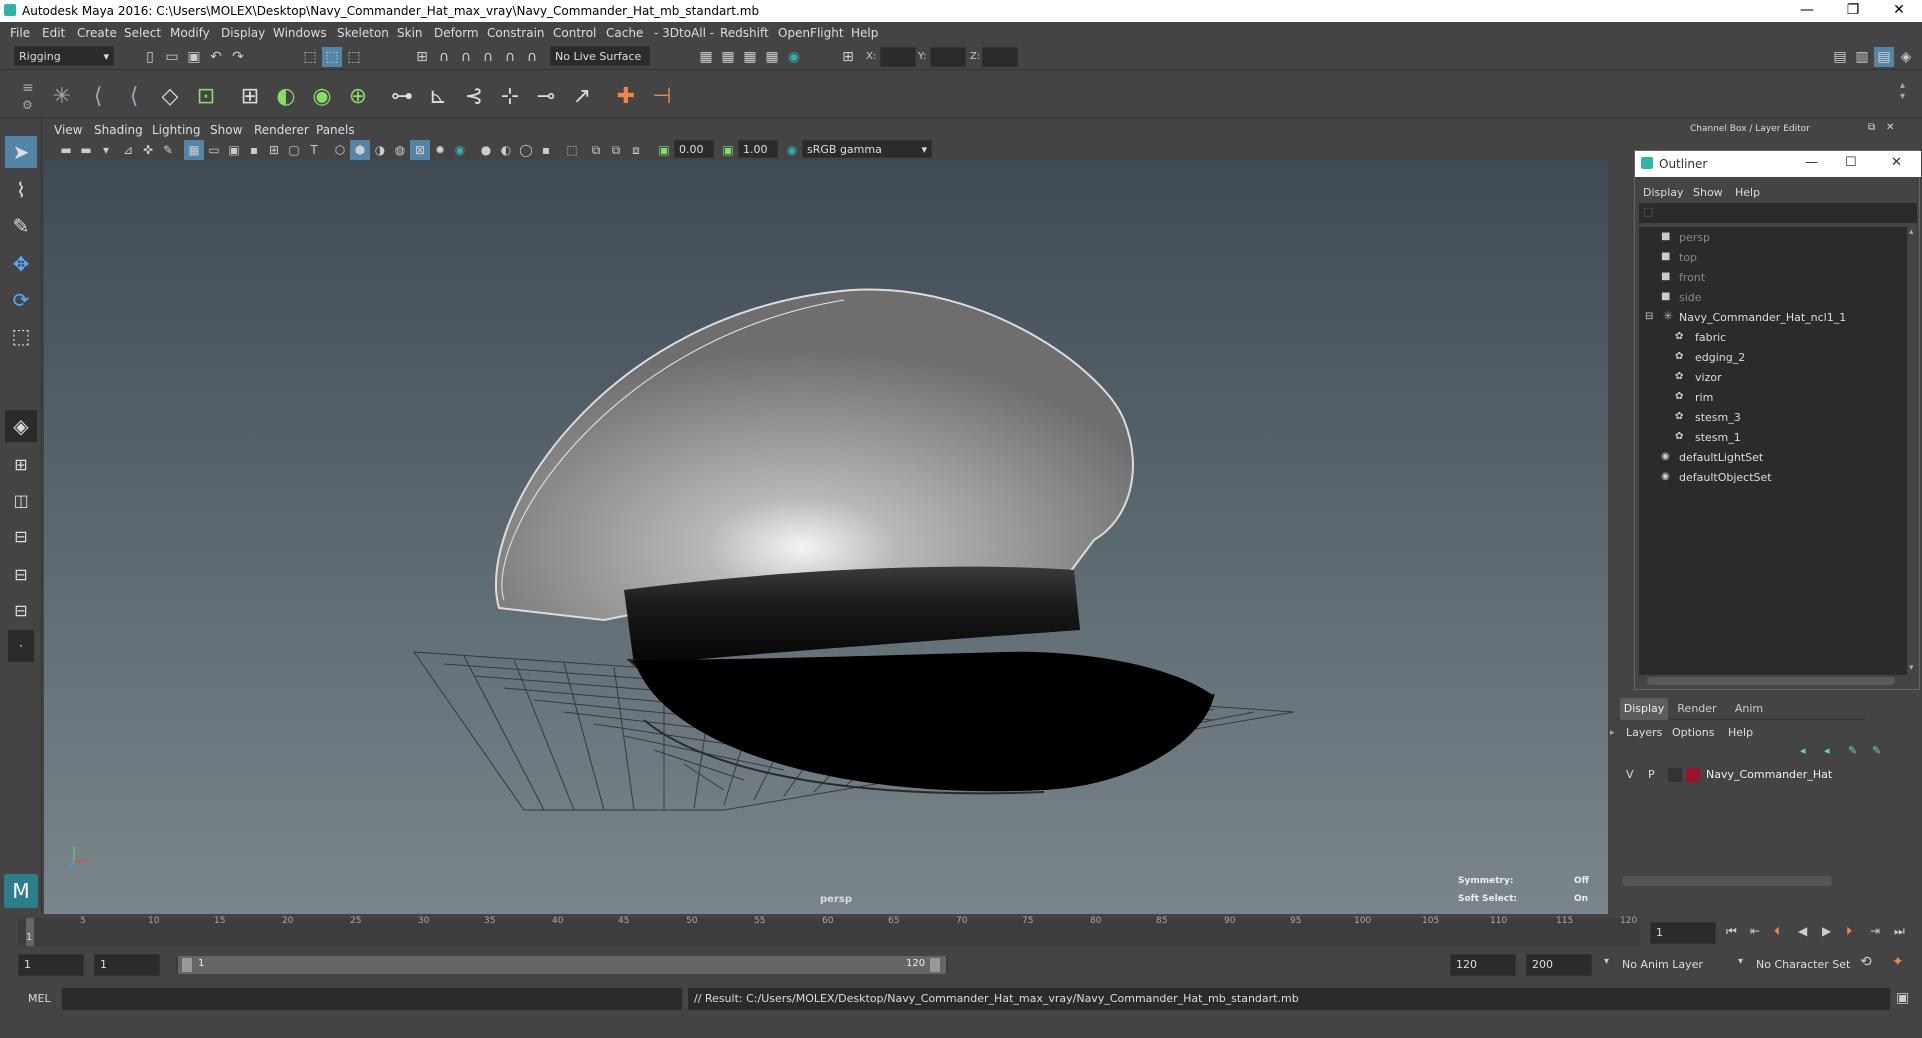 Image resolution: width=1922 pixels, height=1038 pixels. I want to click on camera-attr-icon: ▬, so click(86, 150).